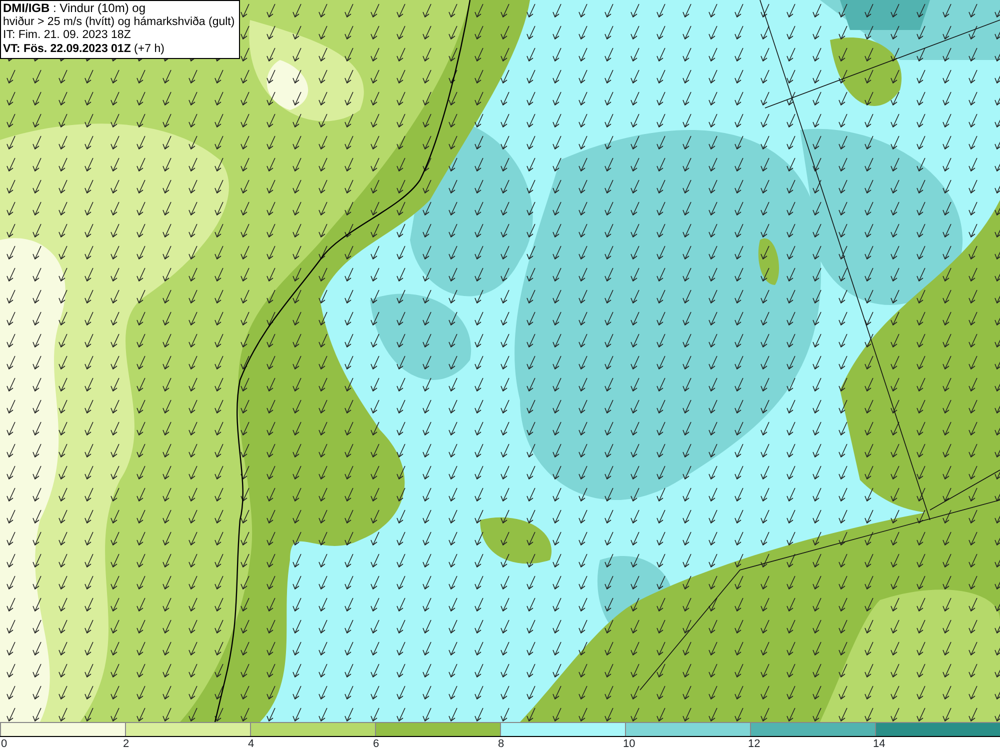 This screenshot has height=753, width=1000. I want to click on legend-tick-label: 8, so click(501, 744).